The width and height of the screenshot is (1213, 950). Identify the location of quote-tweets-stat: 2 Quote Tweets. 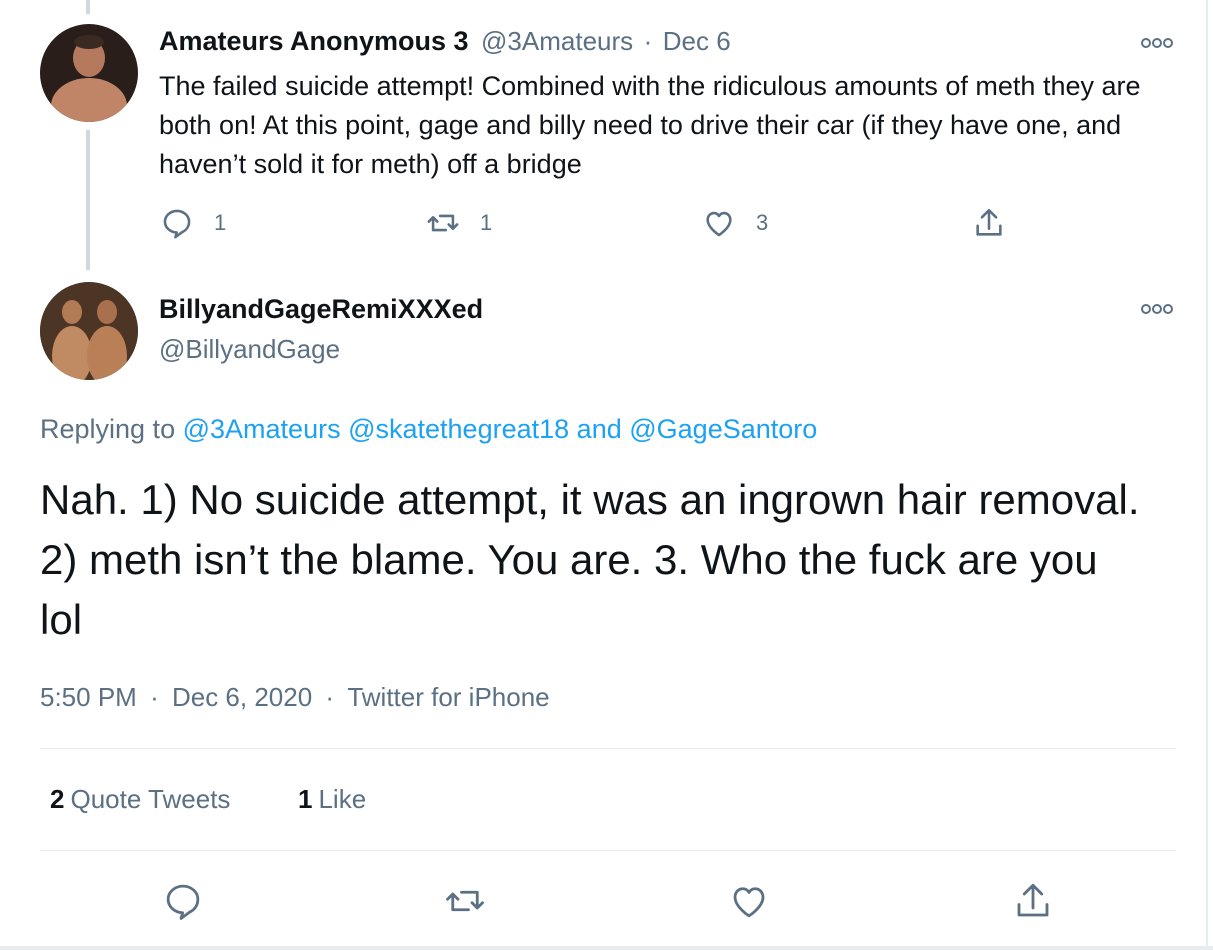
(140, 799).